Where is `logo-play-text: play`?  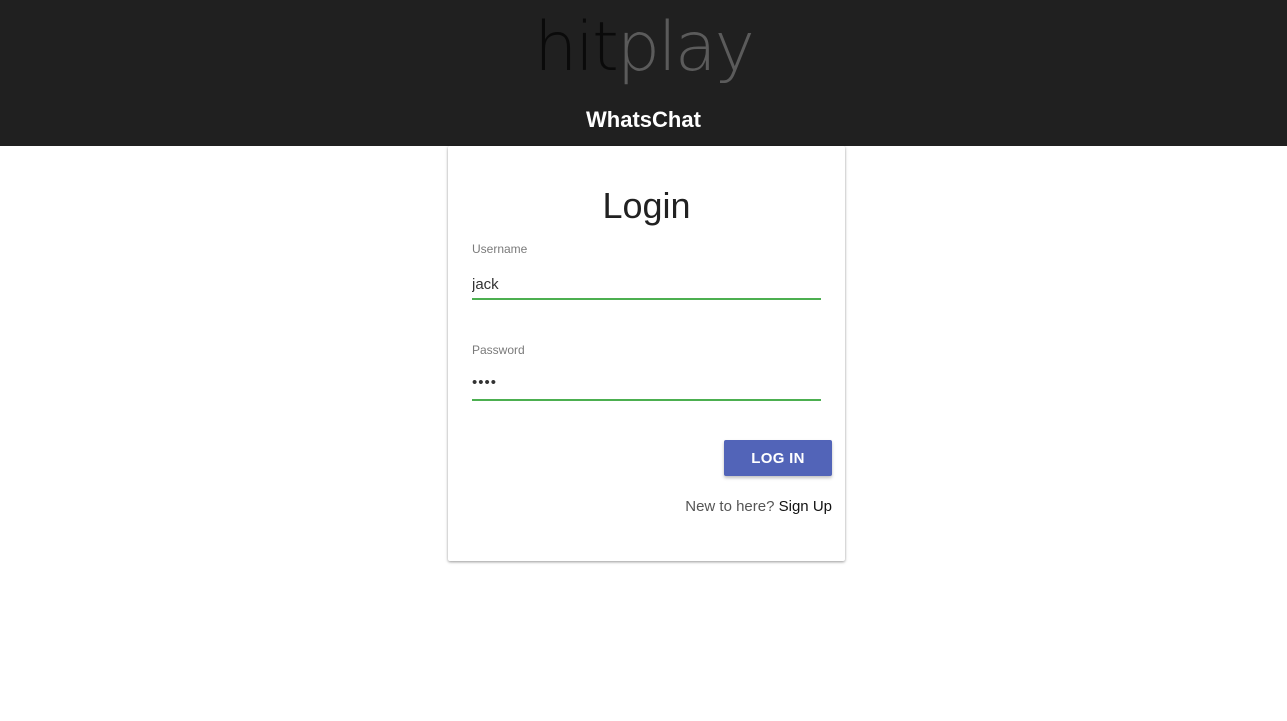
logo-play-text: play is located at coordinates (685, 47).